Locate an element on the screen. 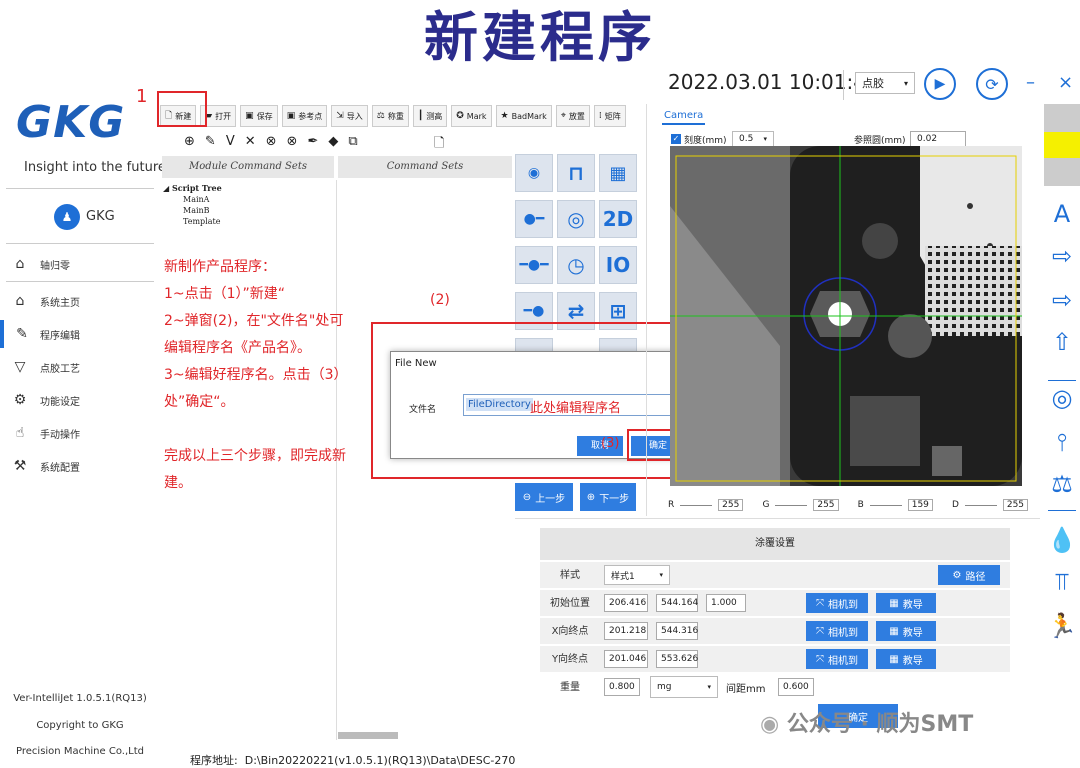  gap-value: 0.600 is located at coordinates (796, 687).